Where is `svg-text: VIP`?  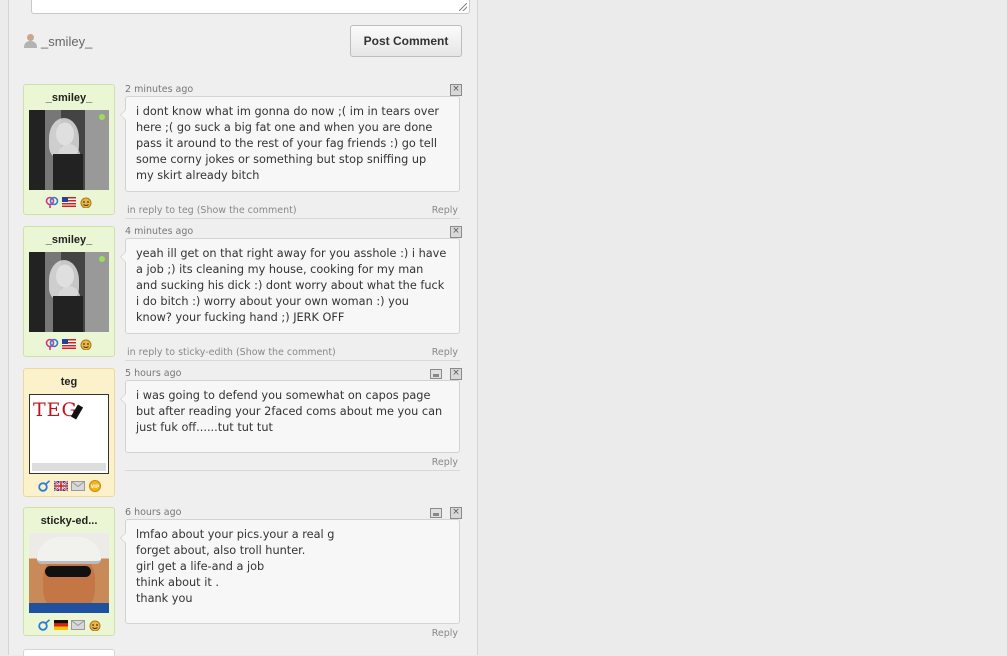
svg-text: VIP is located at coordinates (94, 487).